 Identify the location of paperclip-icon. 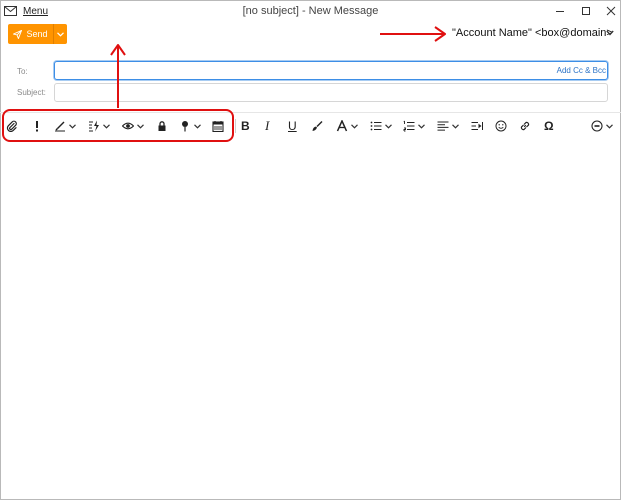
(11, 126).